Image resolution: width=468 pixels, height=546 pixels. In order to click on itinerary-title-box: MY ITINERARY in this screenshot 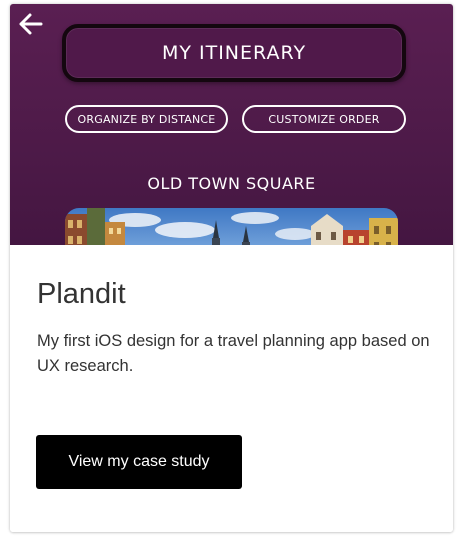, I will do `click(234, 53)`.